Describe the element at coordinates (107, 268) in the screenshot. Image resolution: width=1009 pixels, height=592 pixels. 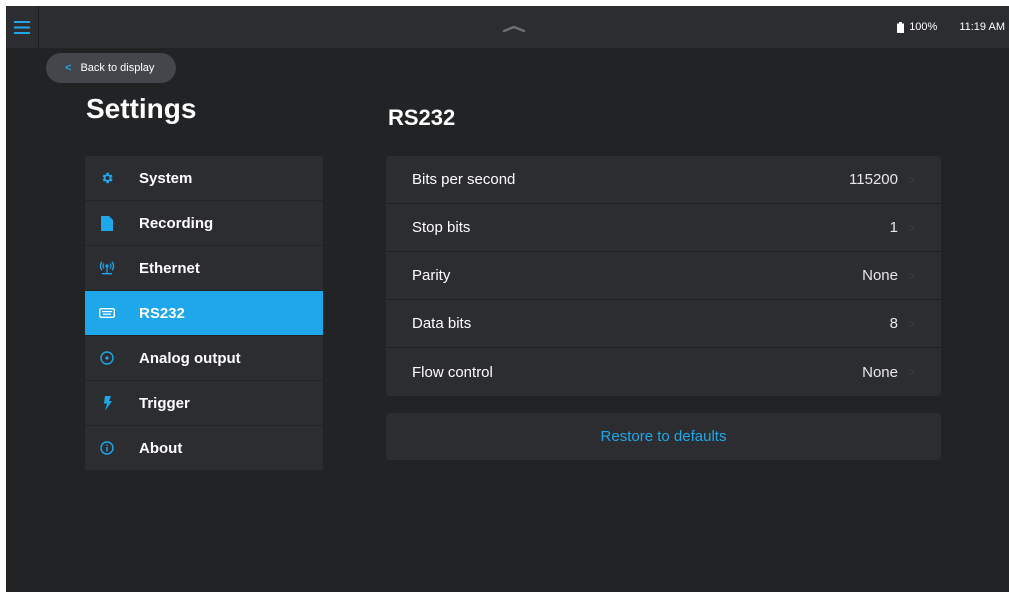
I see `network-icon` at that location.